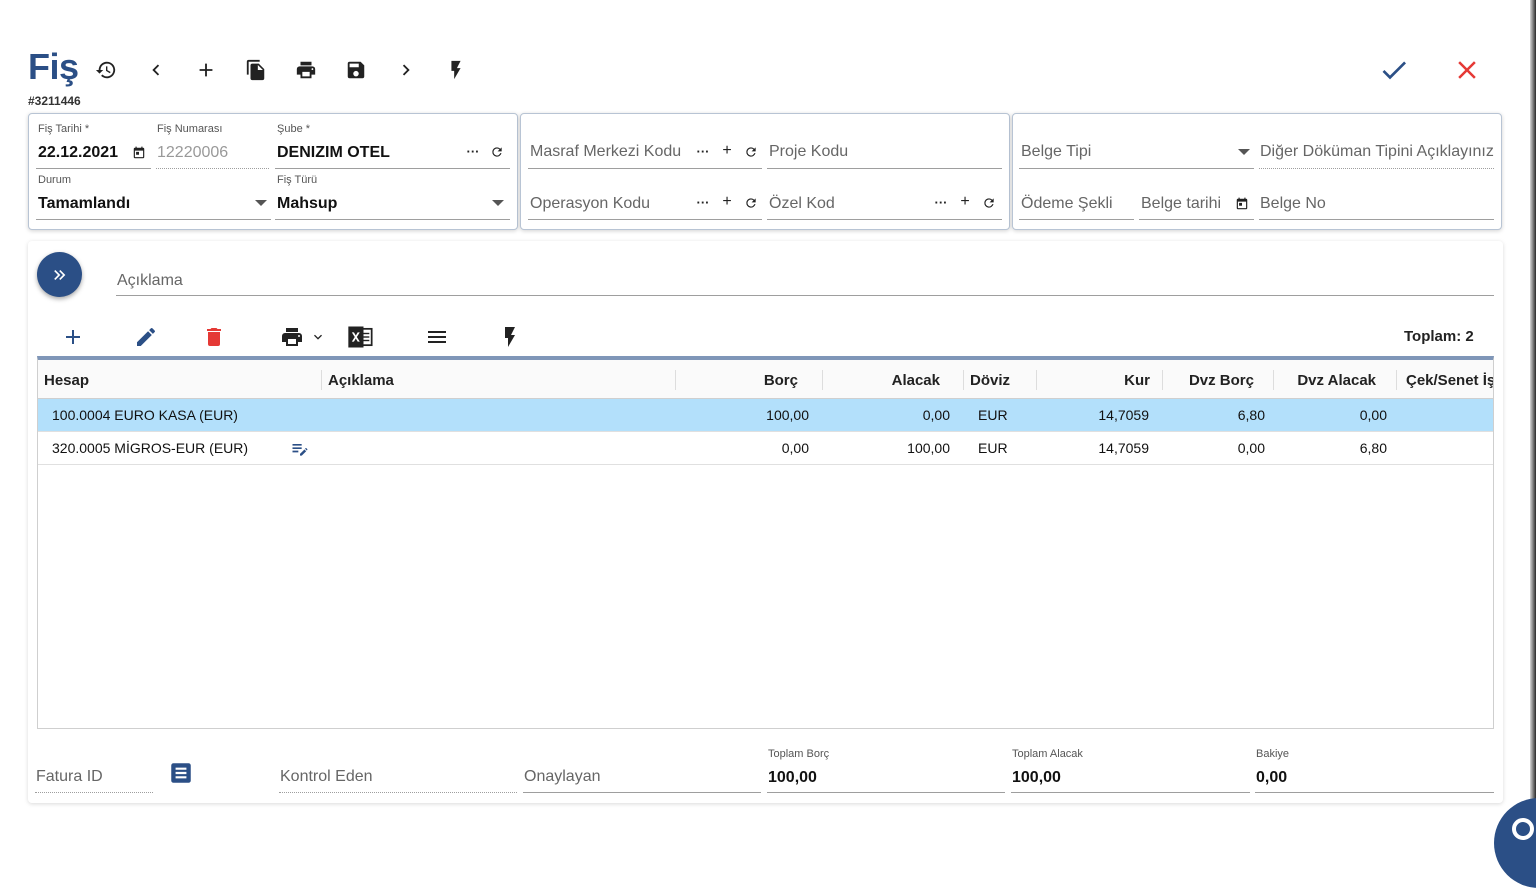 Image resolution: width=1536 pixels, height=888 pixels. What do you see at coordinates (1242, 204) in the screenshot?
I see `belge-tarihi-calendar-icon` at bounding box center [1242, 204].